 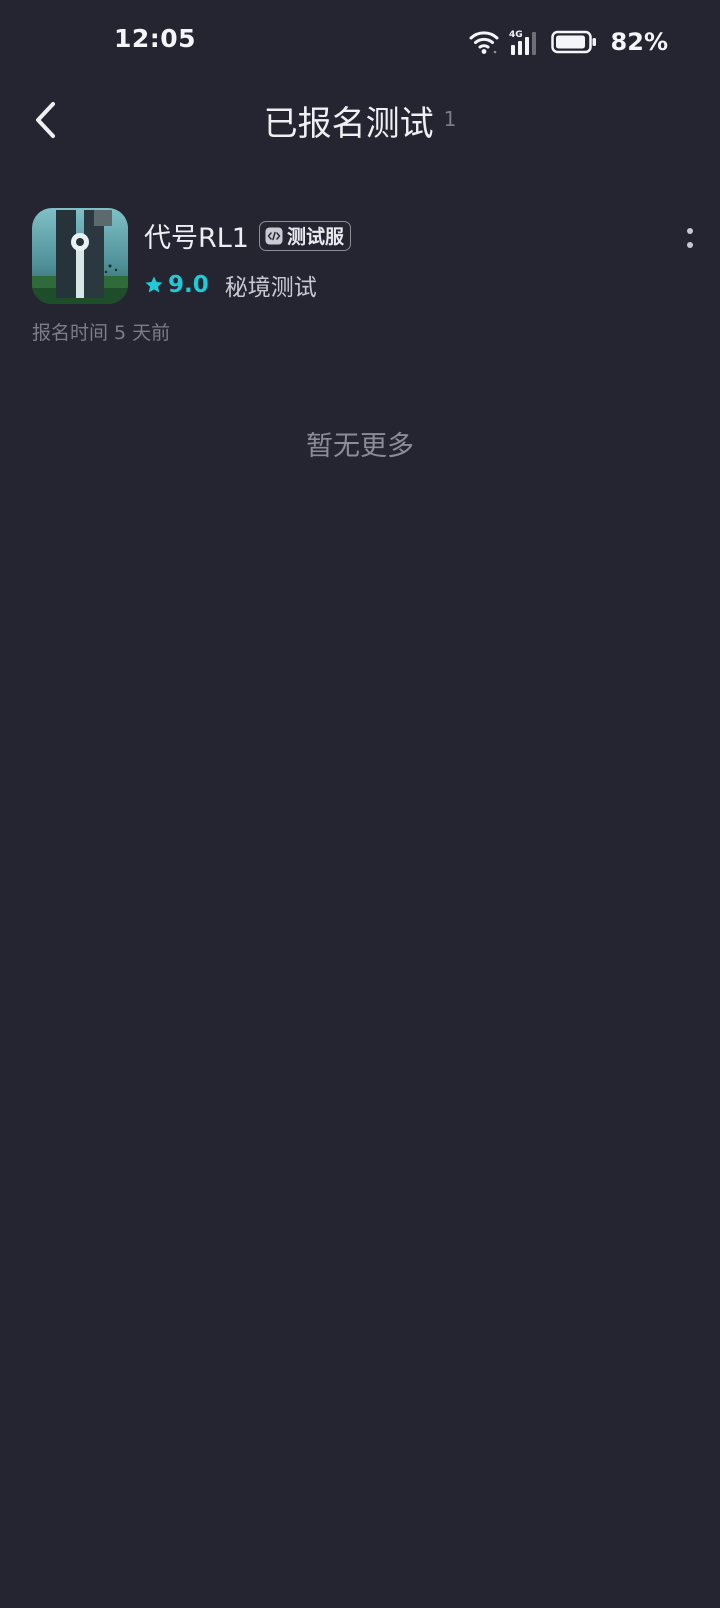 I want to click on more-options-button, so click(x=690, y=238).